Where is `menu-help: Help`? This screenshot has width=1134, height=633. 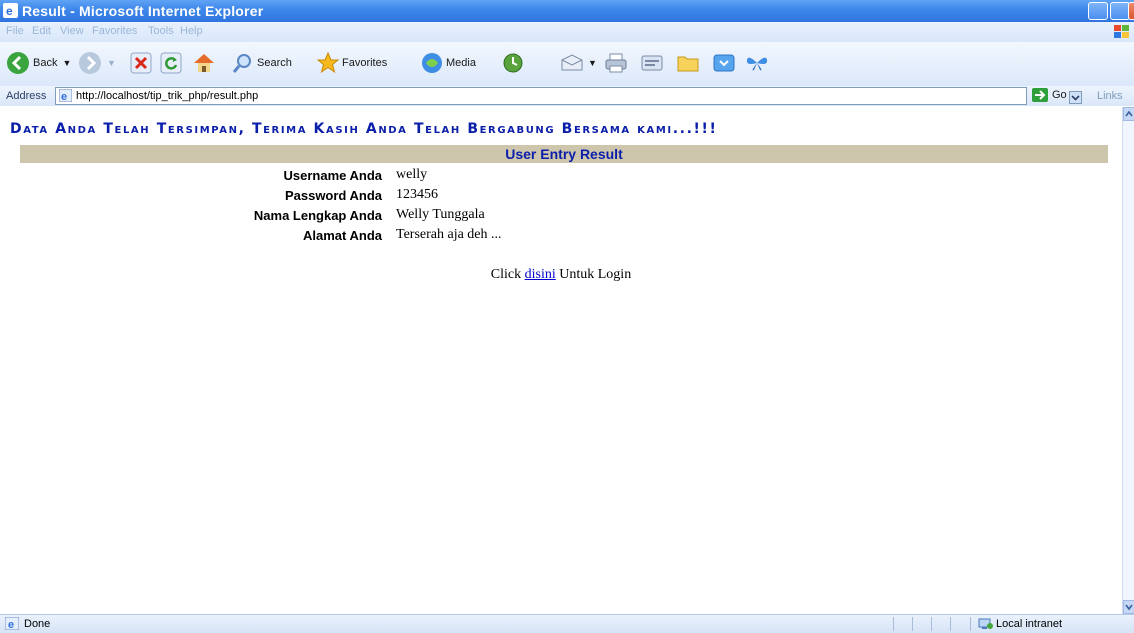 menu-help: Help is located at coordinates (191, 31).